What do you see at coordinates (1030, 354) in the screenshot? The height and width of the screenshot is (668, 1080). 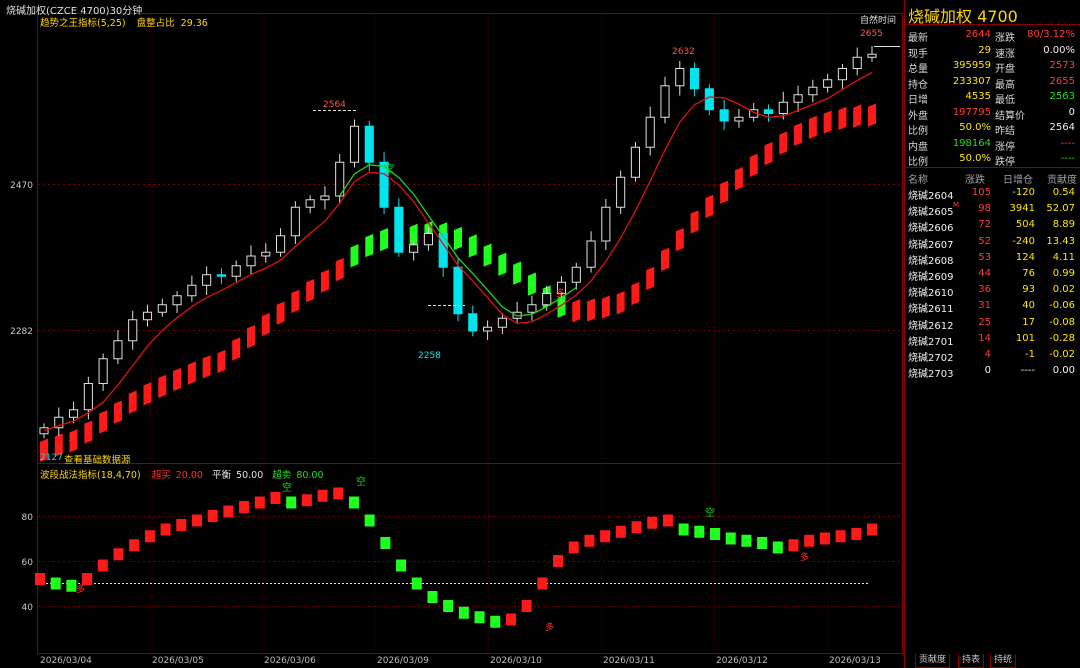 I see `contract-oi-change: -1` at bounding box center [1030, 354].